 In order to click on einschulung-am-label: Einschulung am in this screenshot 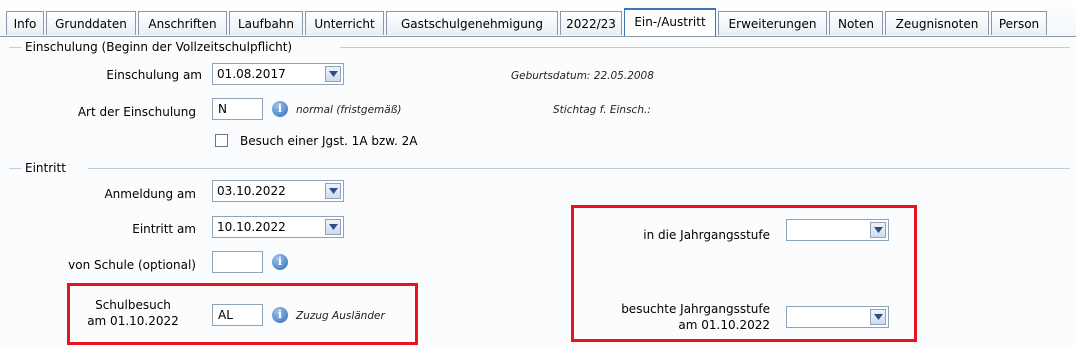, I will do `click(154, 75)`.